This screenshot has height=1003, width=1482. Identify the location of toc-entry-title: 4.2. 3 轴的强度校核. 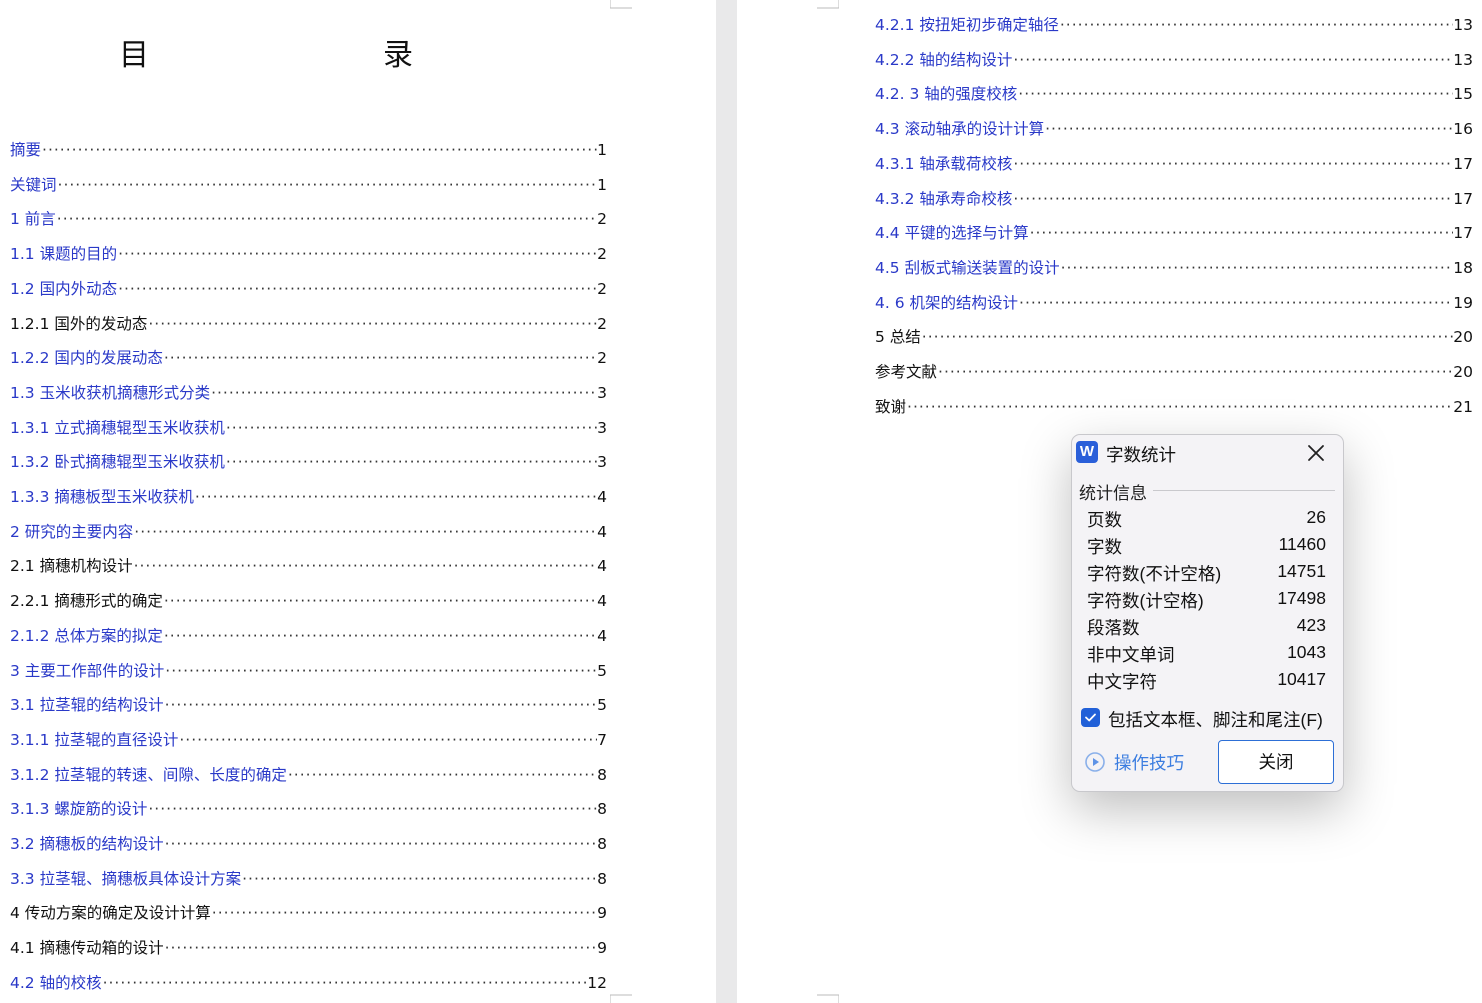
(946, 94).